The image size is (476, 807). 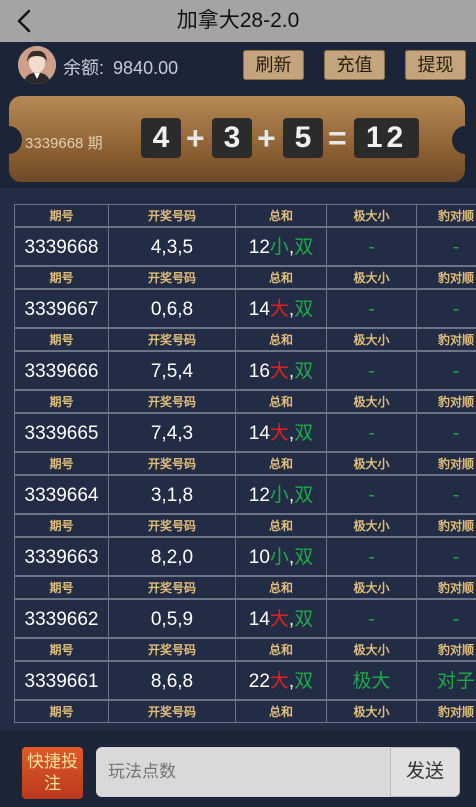 What do you see at coordinates (244, 772) in the screenshot?
I see `bet-input` at bounding box center [244, 772].